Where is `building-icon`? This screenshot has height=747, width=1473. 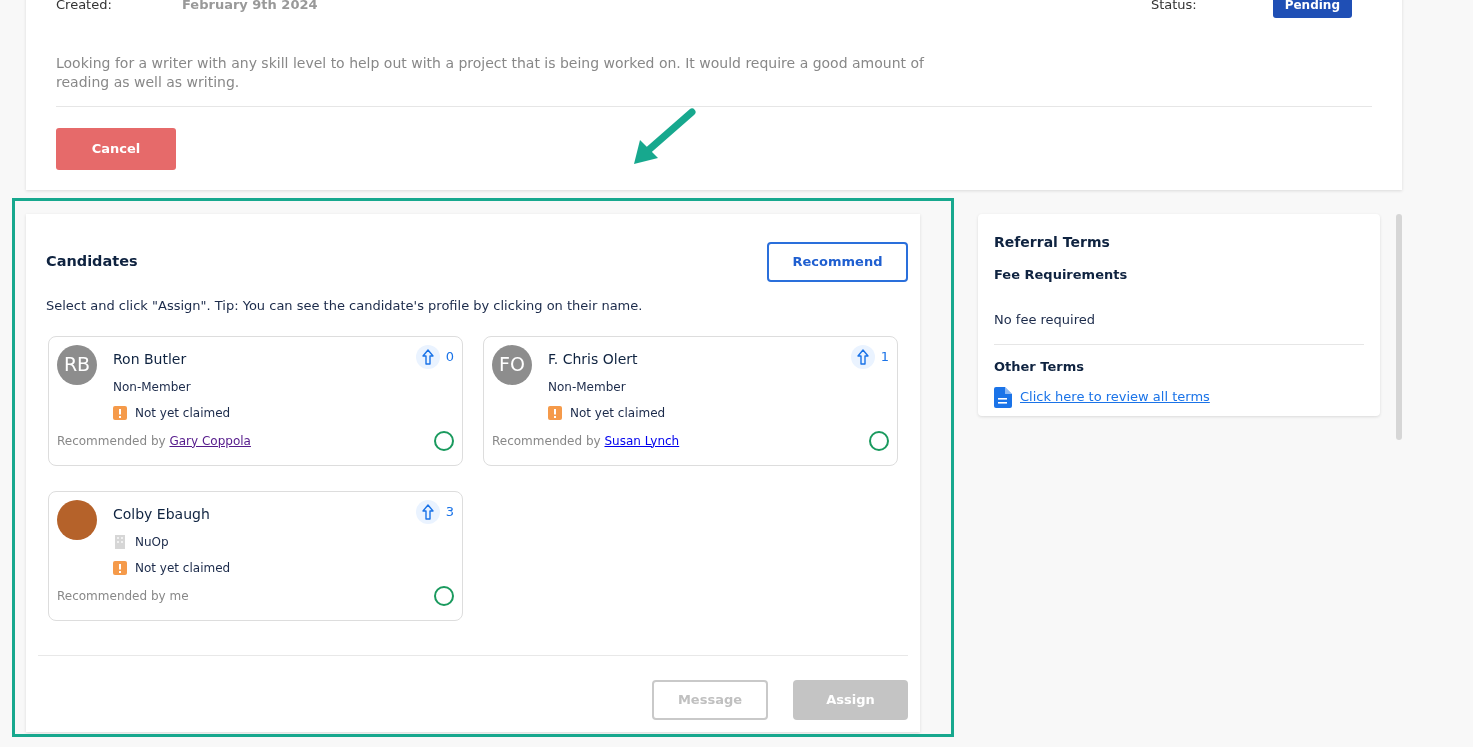 building-icon is located at coordinates (120, 541).